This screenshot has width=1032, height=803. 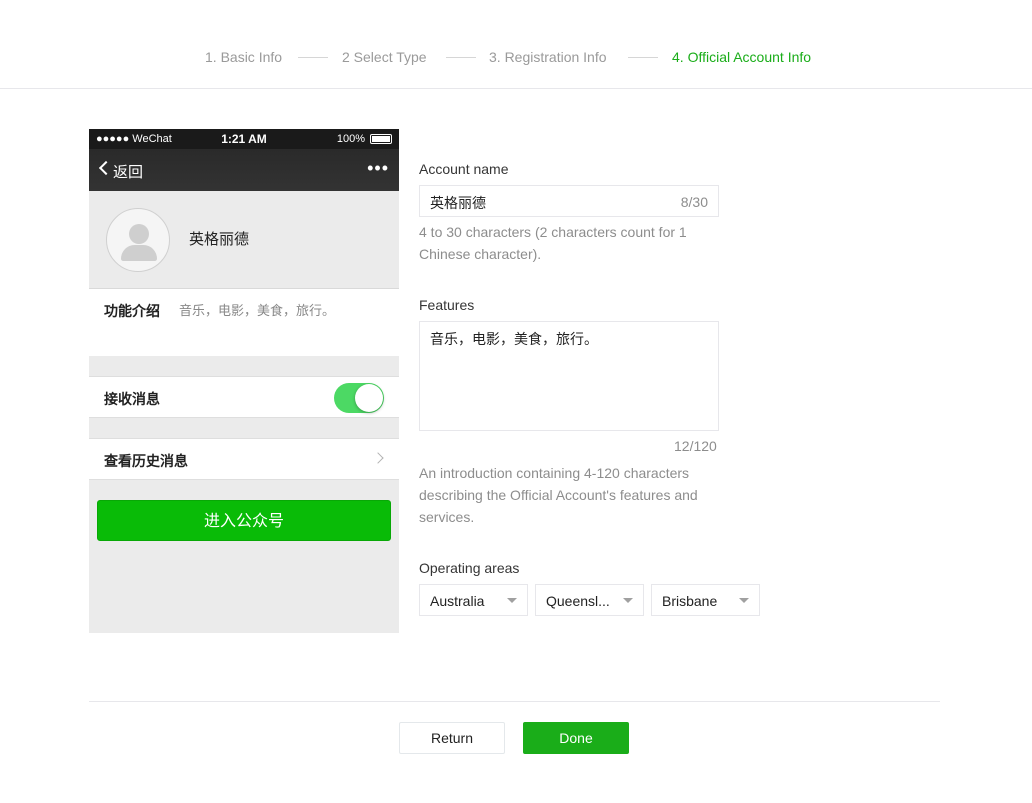 What do you see at coordinates (244, 397) in the screenshot?
I see `receive-messages-row: 接收消息` at bounding box center [244, 397].